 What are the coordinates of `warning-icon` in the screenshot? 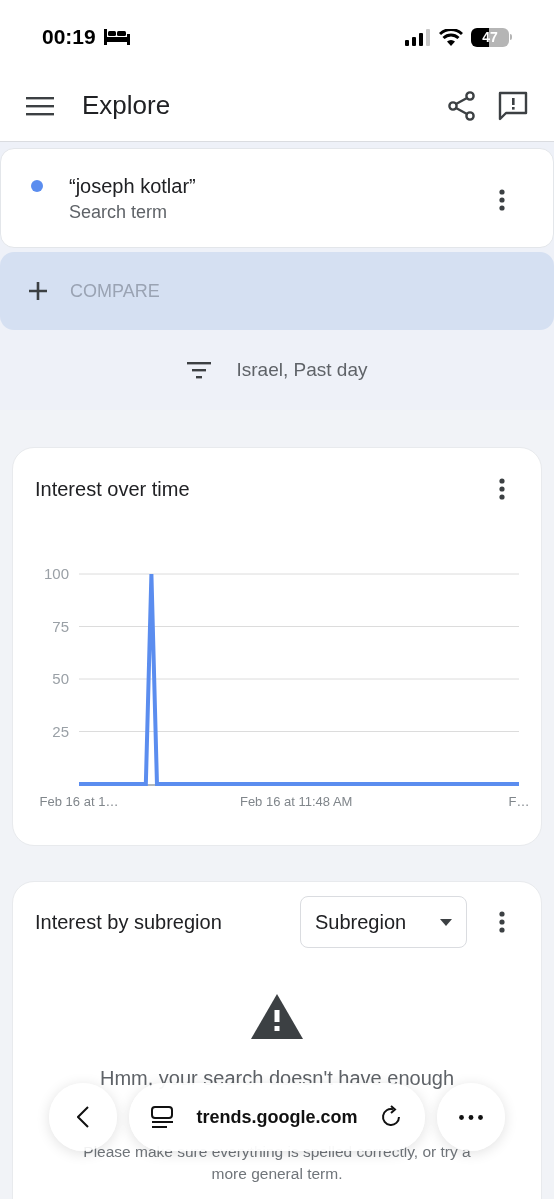 It's located at (277, 1016).